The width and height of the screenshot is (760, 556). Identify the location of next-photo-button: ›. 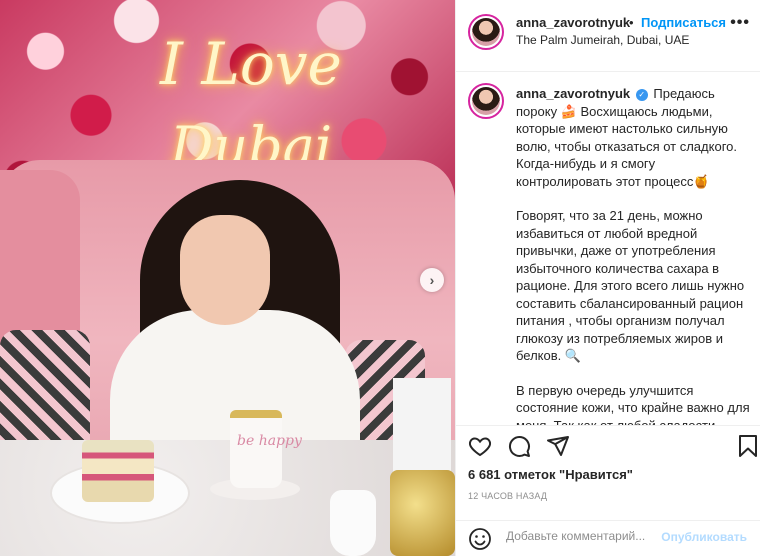
(432, 280).